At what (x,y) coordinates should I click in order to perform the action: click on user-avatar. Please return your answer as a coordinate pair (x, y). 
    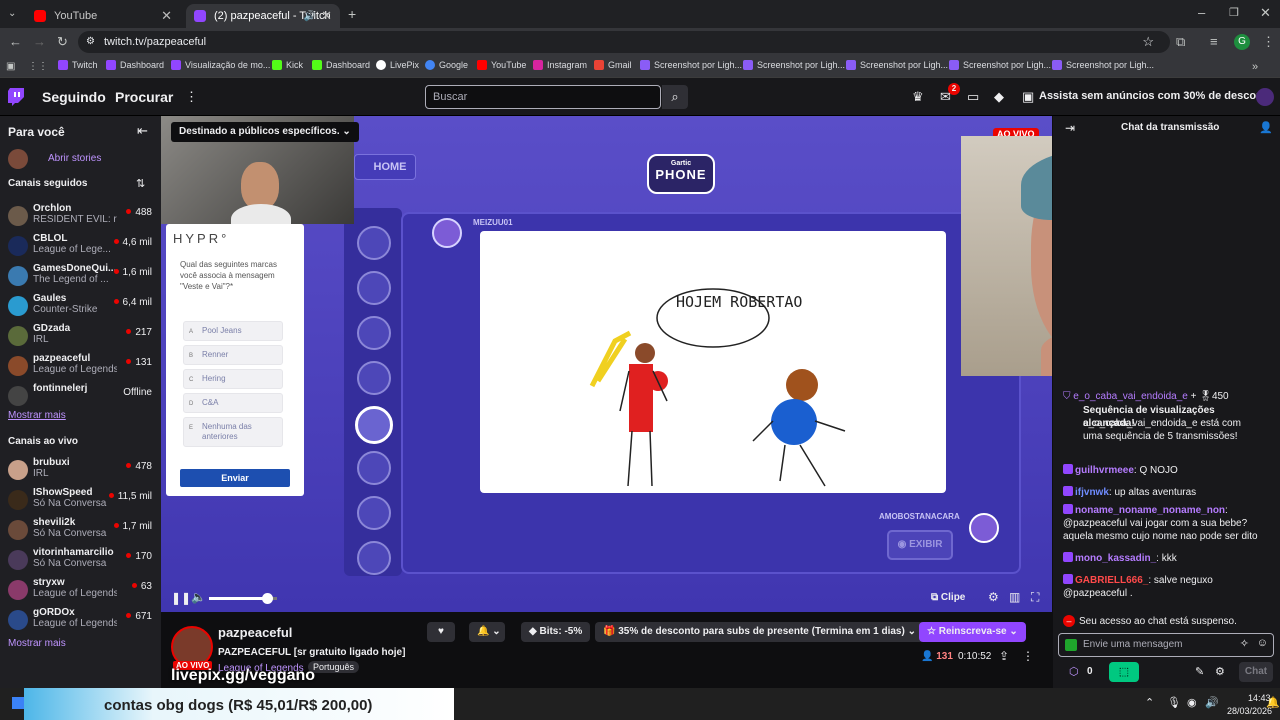
    Looking at the image, I should click on (1265, 97).